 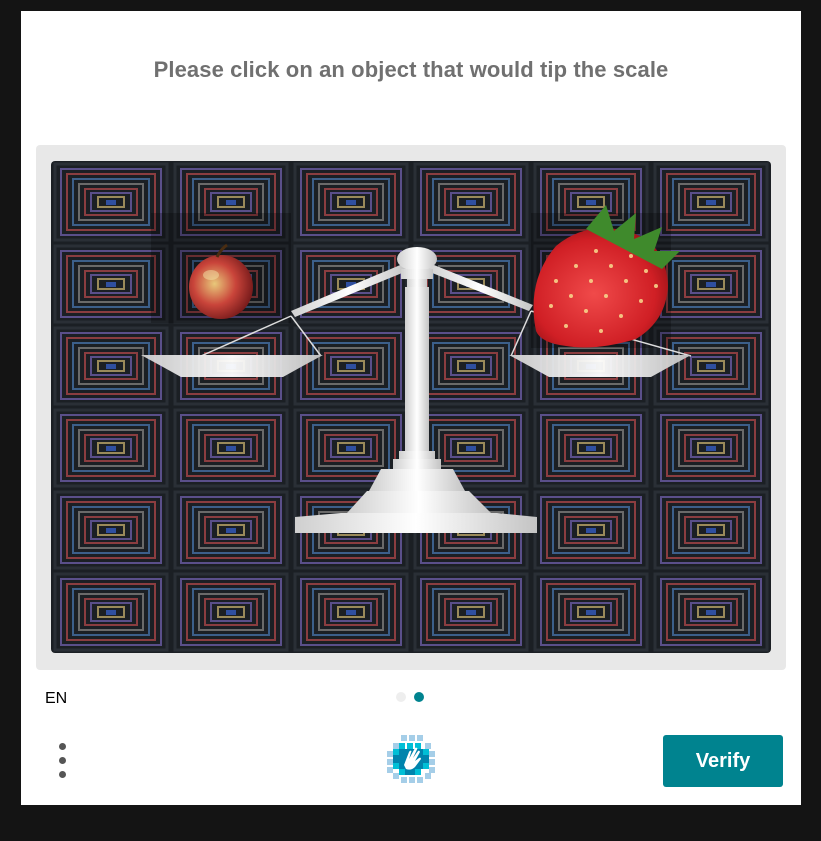 I want to click on more-vertical-icon, so click(x=63, y=761).